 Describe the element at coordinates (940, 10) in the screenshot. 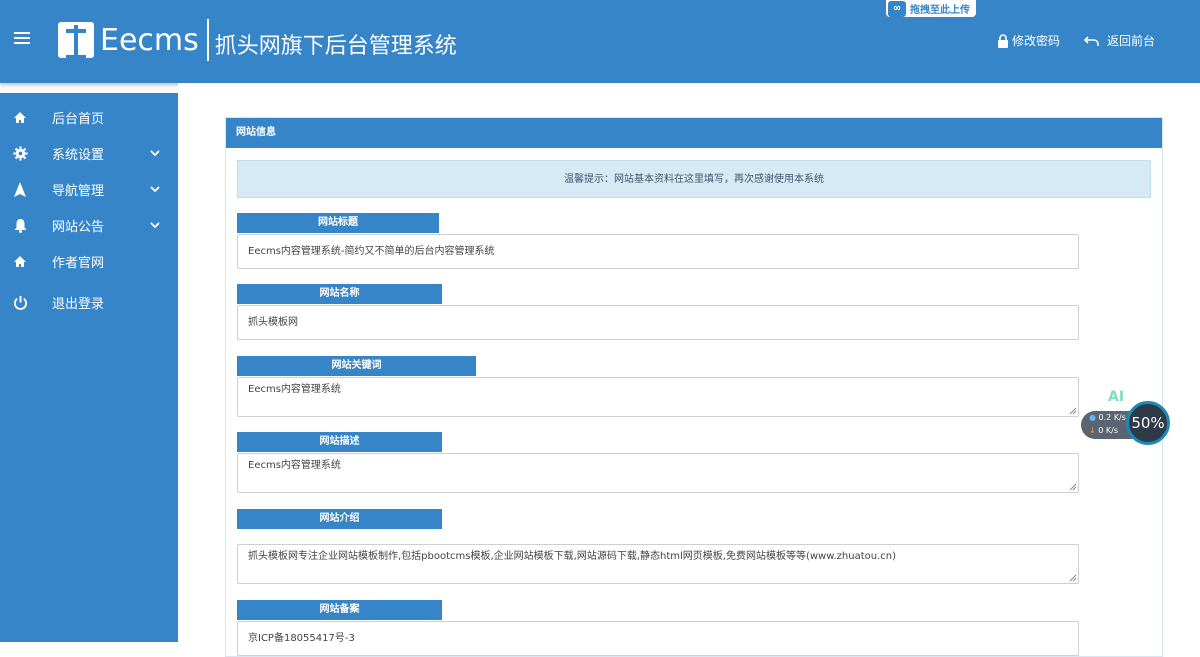

I see `upload-tag-label: 拖拽至此上传` at that location.